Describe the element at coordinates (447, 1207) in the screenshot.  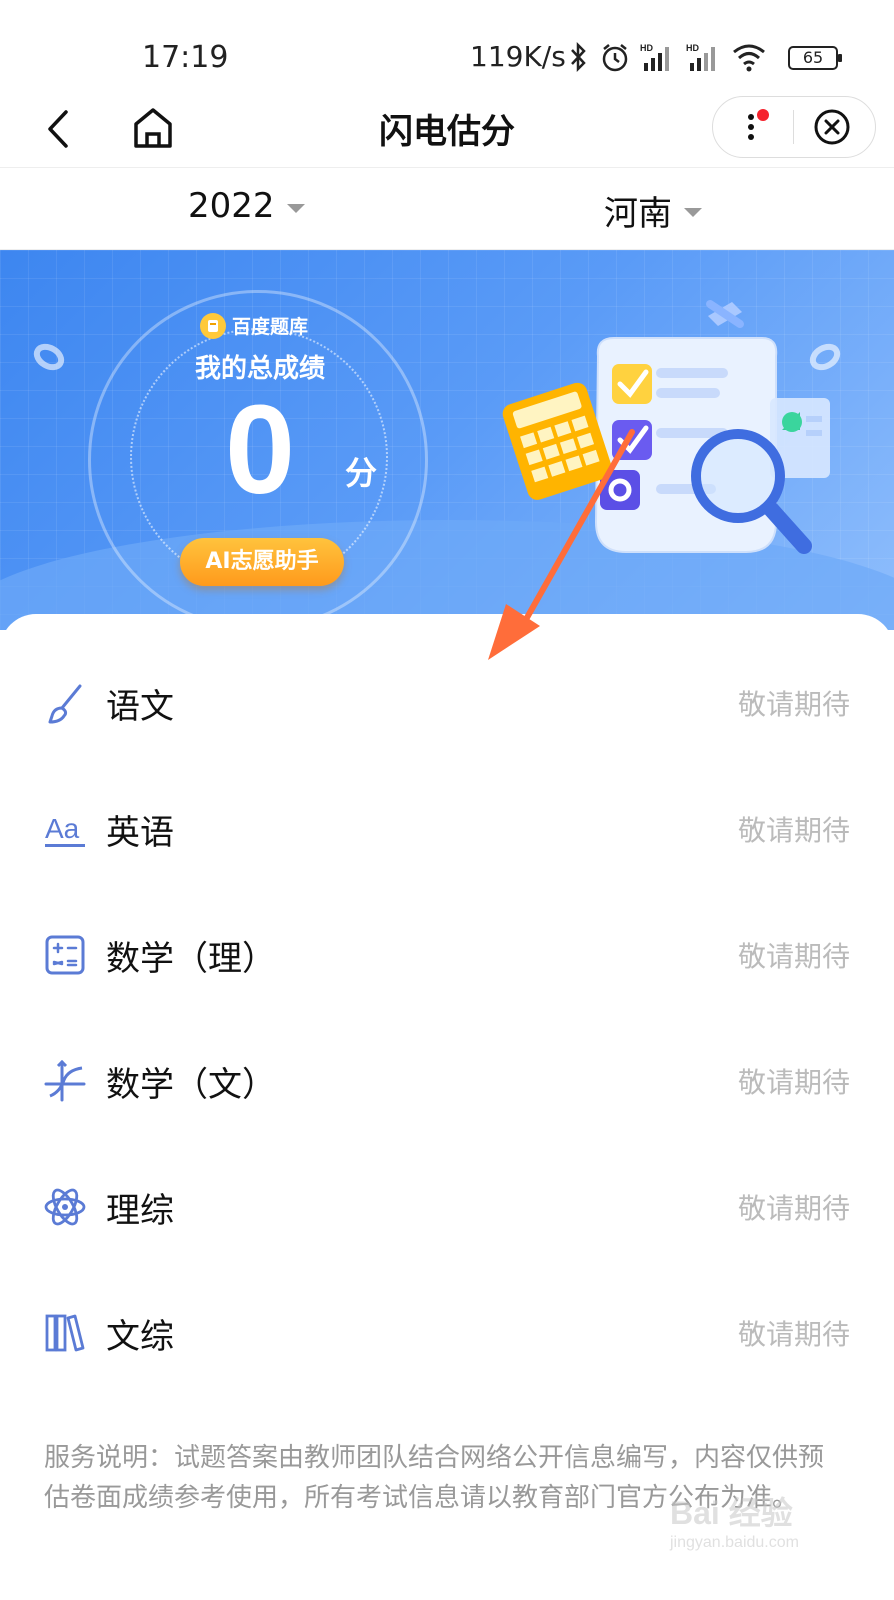
I see `subject-row-science-combined: 理综 敬请期待` at that location.